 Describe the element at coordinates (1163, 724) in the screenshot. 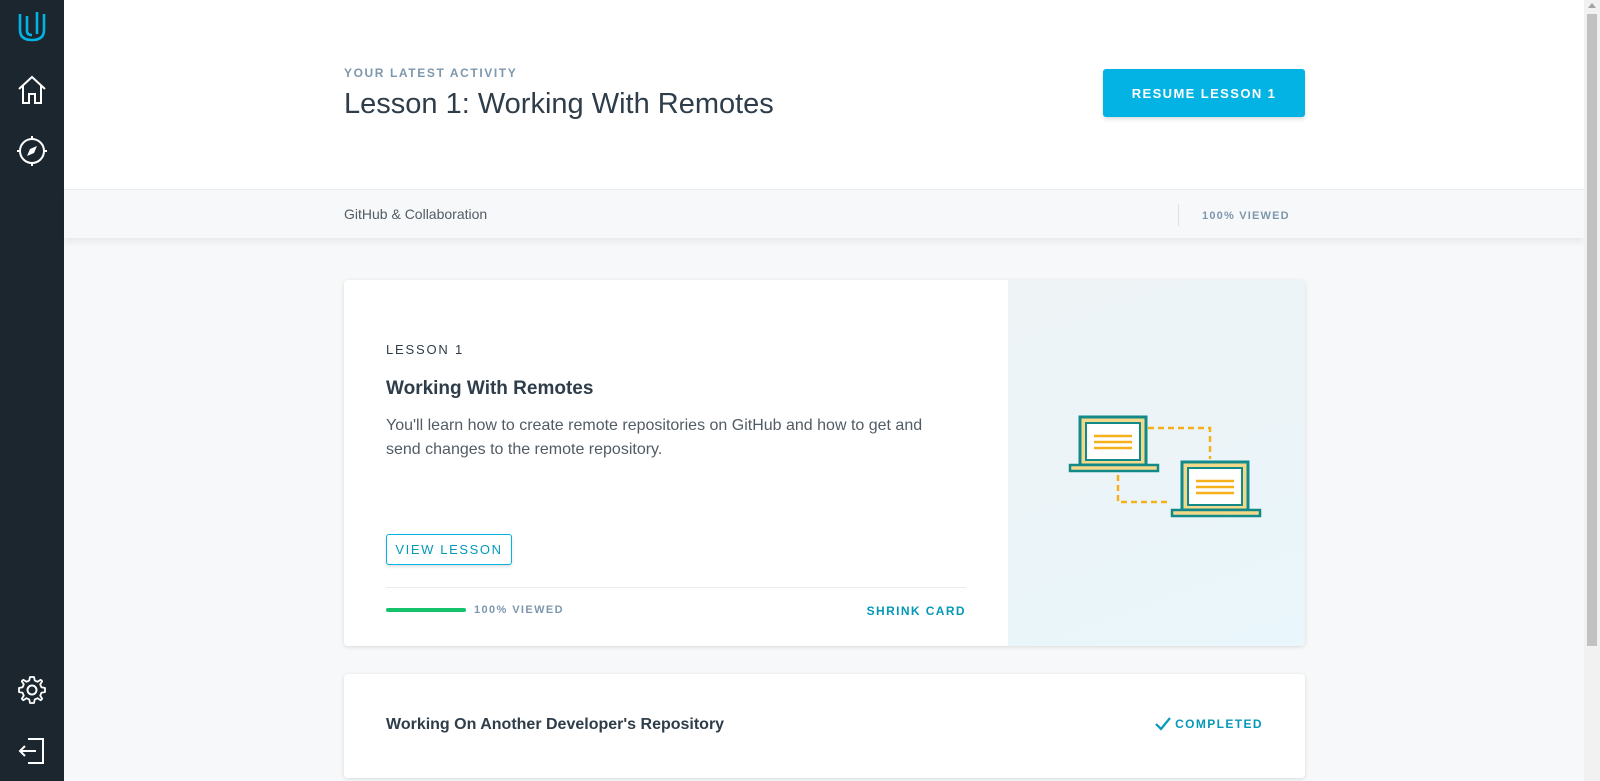

I see `checkmark-icon` at that location.